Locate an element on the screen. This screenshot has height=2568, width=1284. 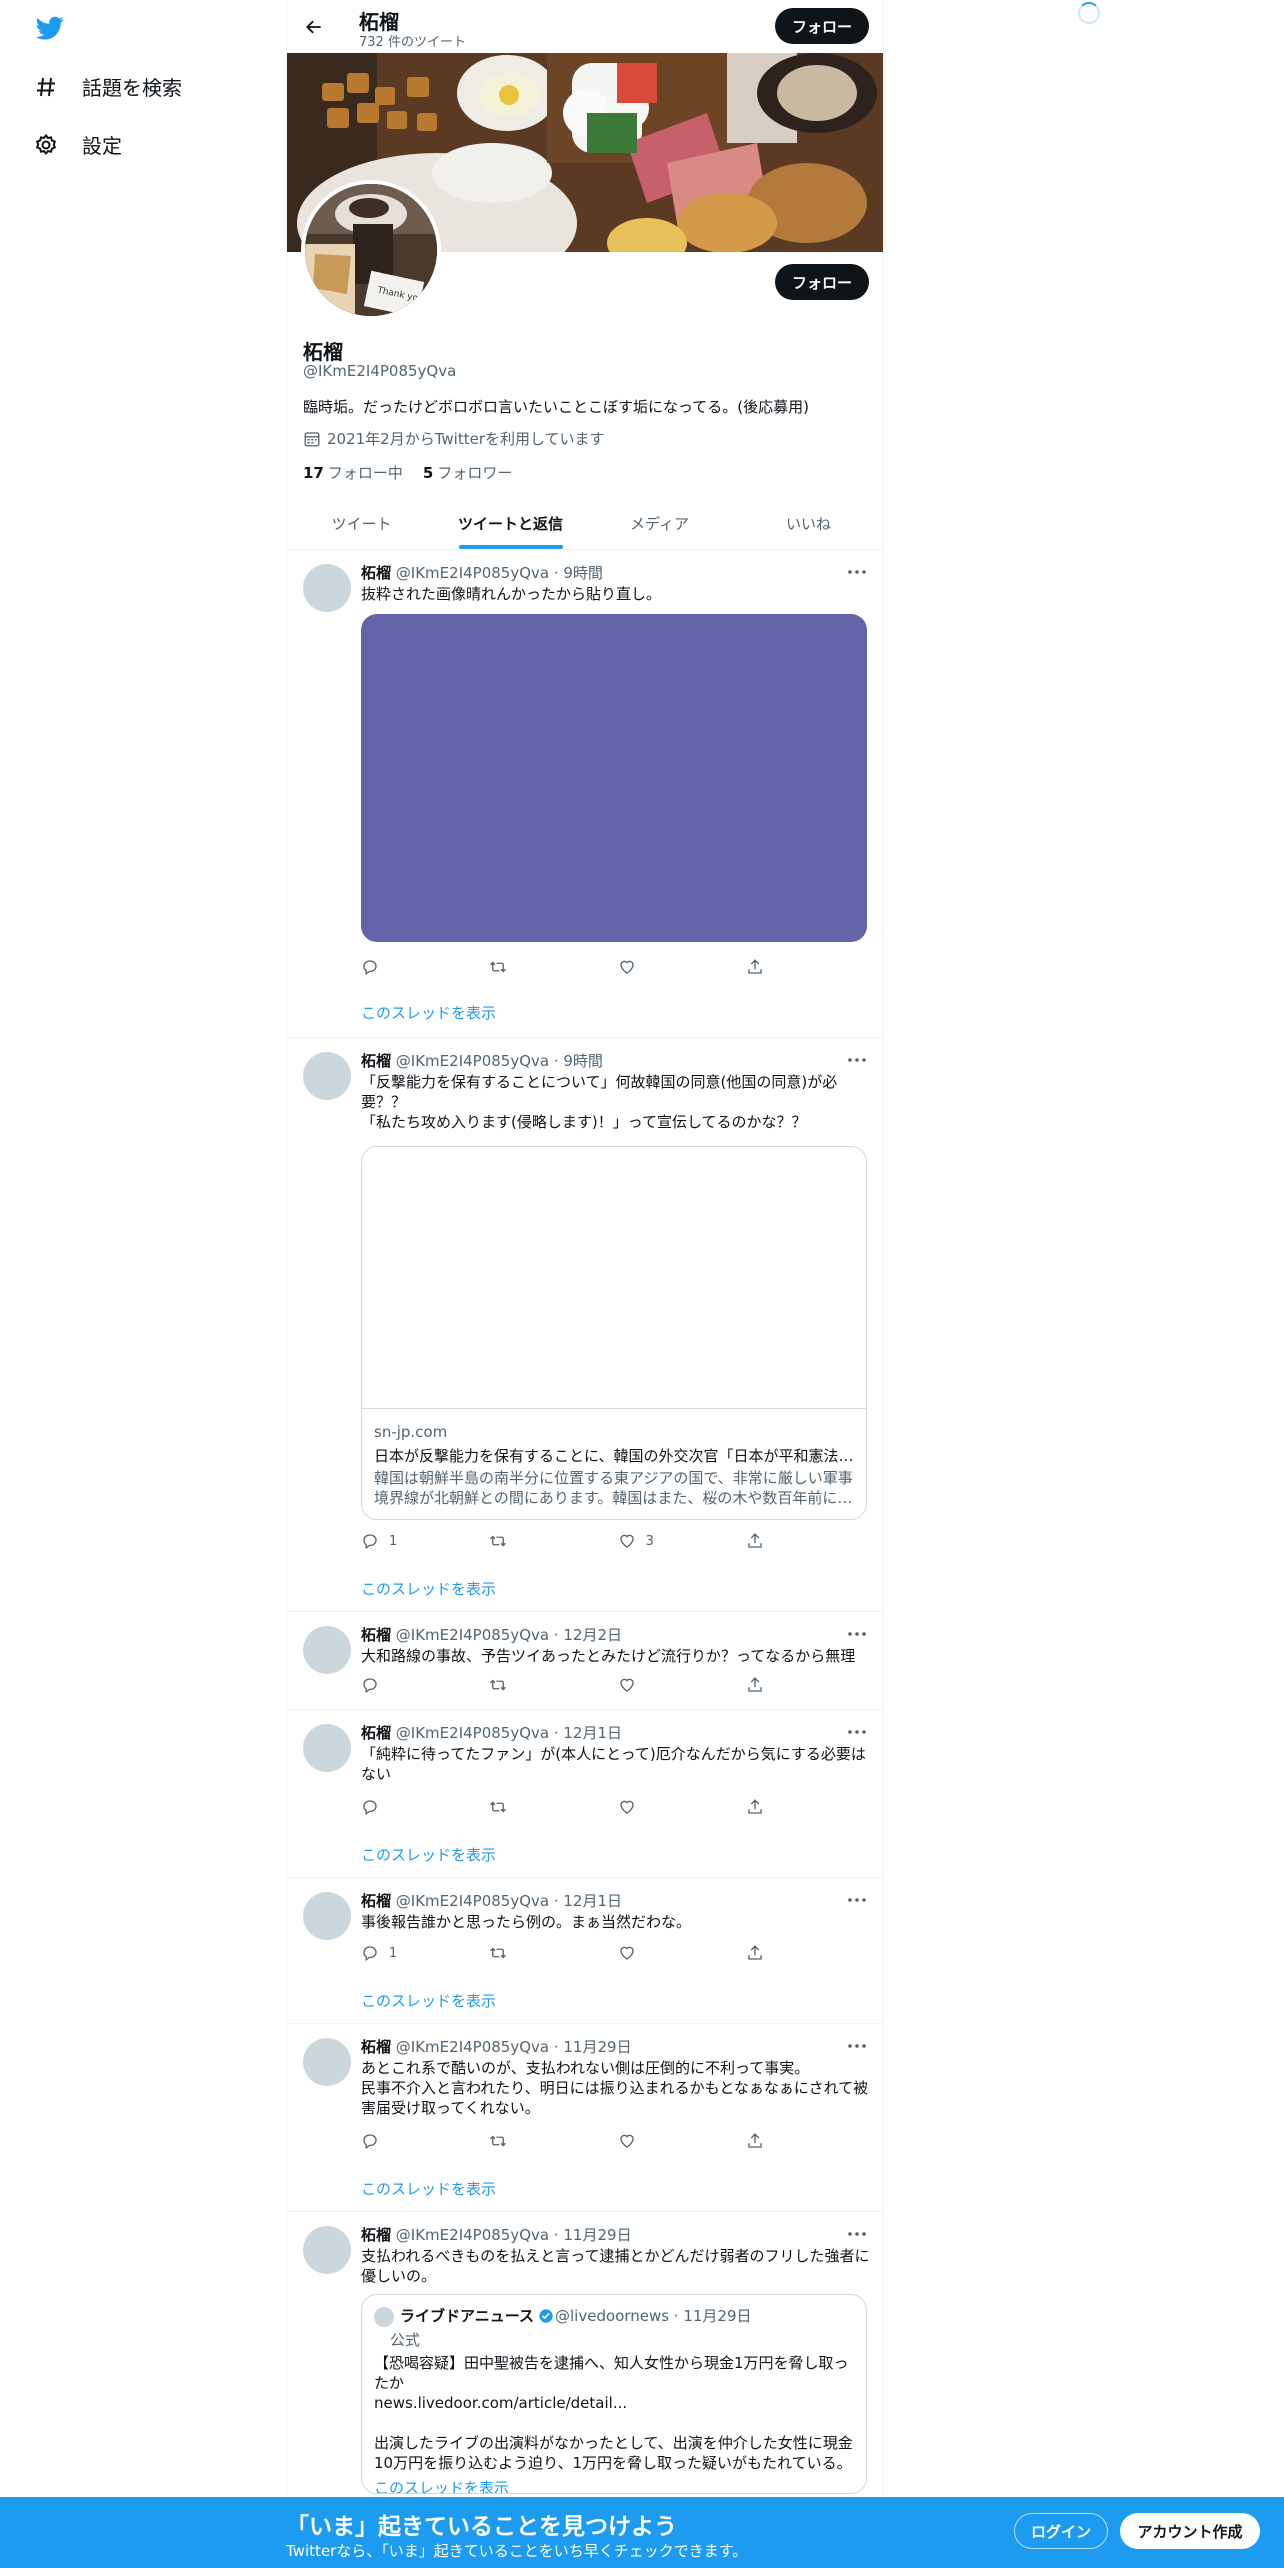
tab-tweets: ツイート is located at coordinates (361, 523).